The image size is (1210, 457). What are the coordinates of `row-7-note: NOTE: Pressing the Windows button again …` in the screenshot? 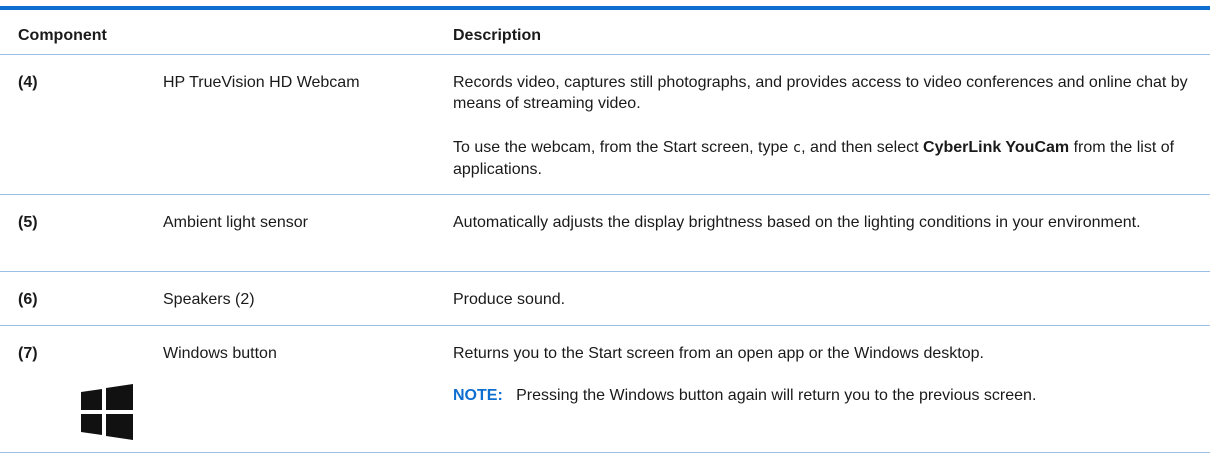 It's located at (823, 395).